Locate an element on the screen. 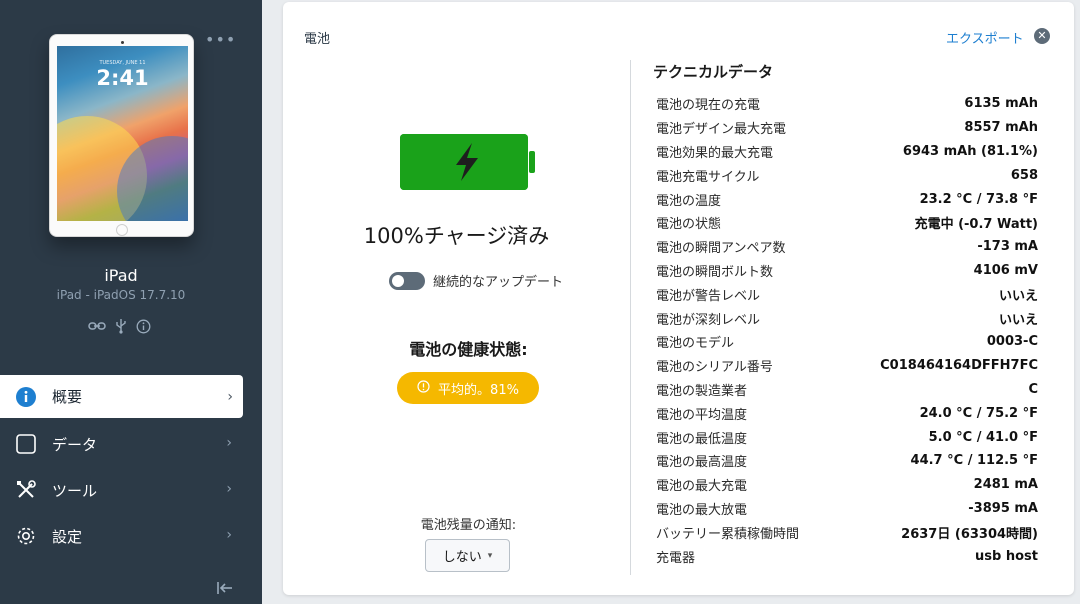 The image size is (1080, 604). device-image: TUESDAY, JUNE 11 2:41 is located at coordinates (121, 135).